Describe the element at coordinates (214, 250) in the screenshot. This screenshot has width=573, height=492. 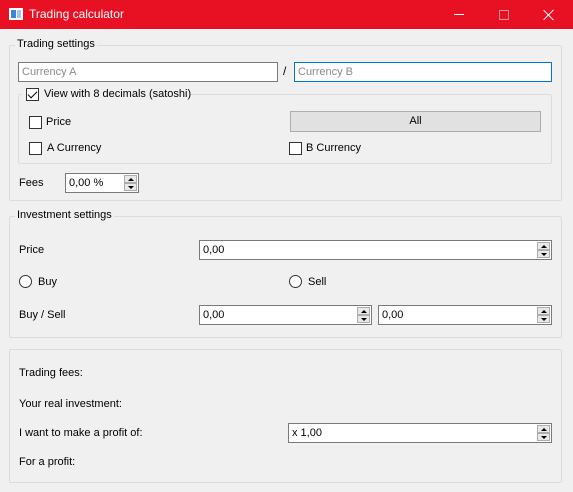
I see `price-value: 0,00` at that location.